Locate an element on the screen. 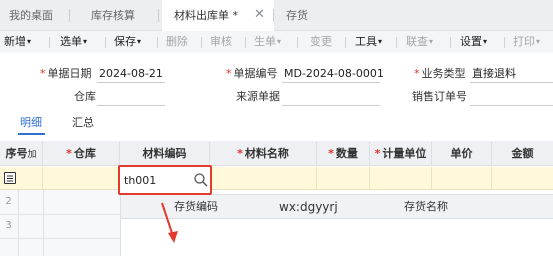 The width and height of the screenshot is (553, 256). doc-no-field: MD-2024-08-0001 is located at coordinates (333, 74).